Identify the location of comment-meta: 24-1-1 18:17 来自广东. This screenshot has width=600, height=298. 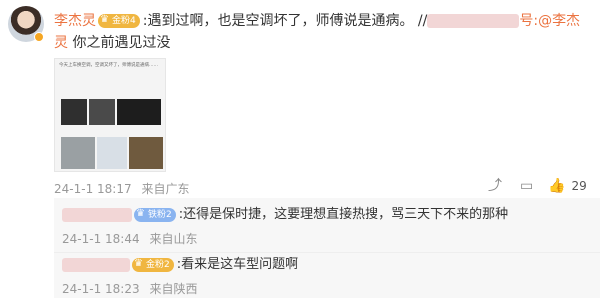
(124, 188).